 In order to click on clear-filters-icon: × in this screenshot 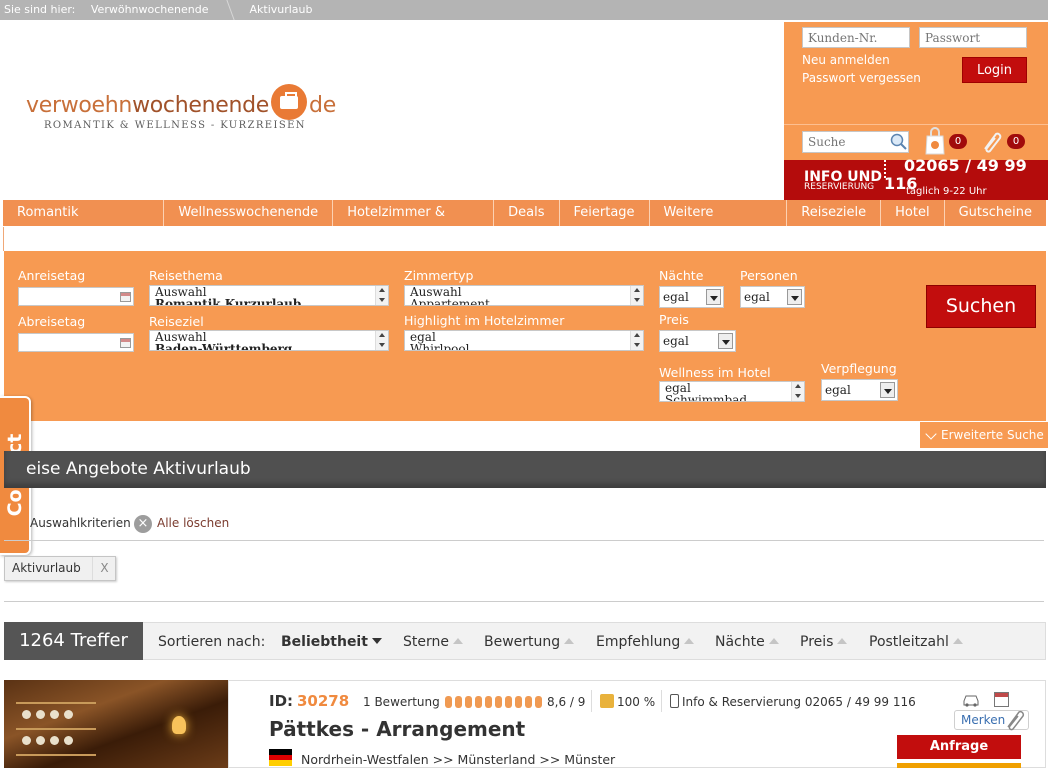, I will do `click(143, 524)`.